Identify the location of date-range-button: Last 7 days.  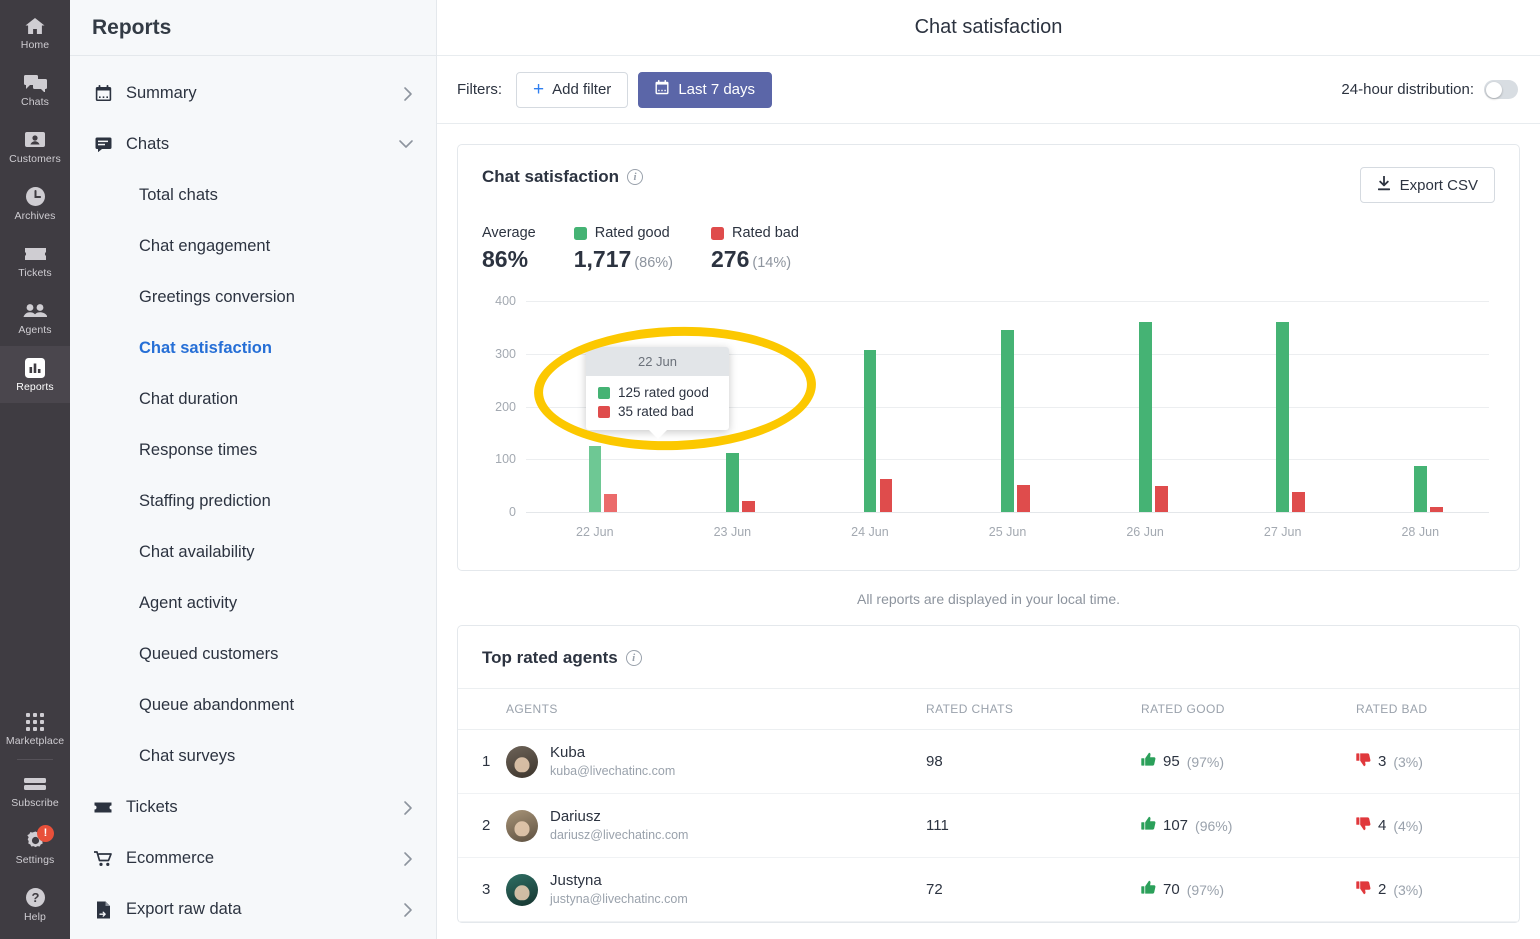
(705, 89).